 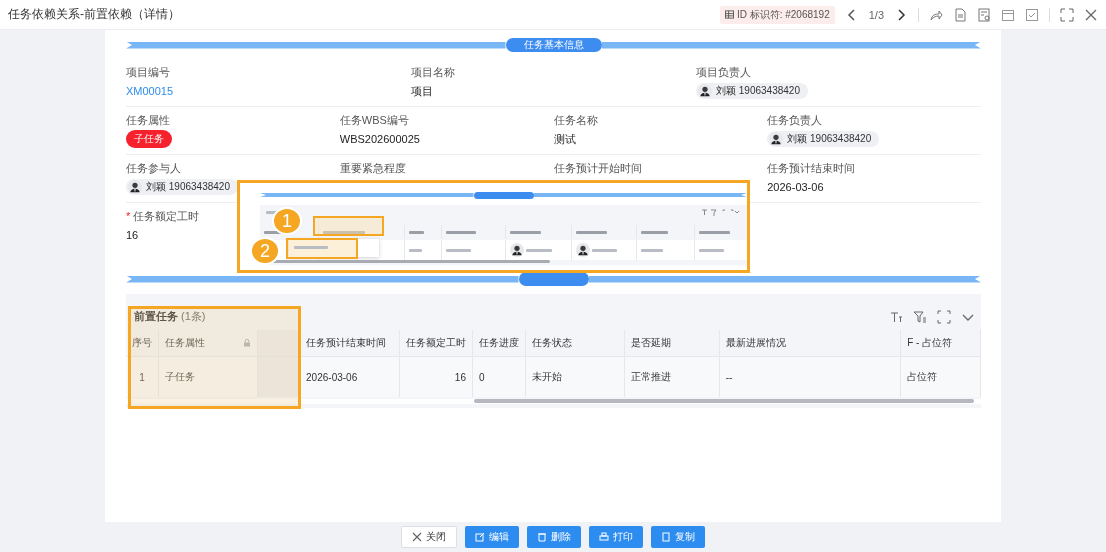 I want to click on column-header: 是否延期, so click(x=651, y=342).